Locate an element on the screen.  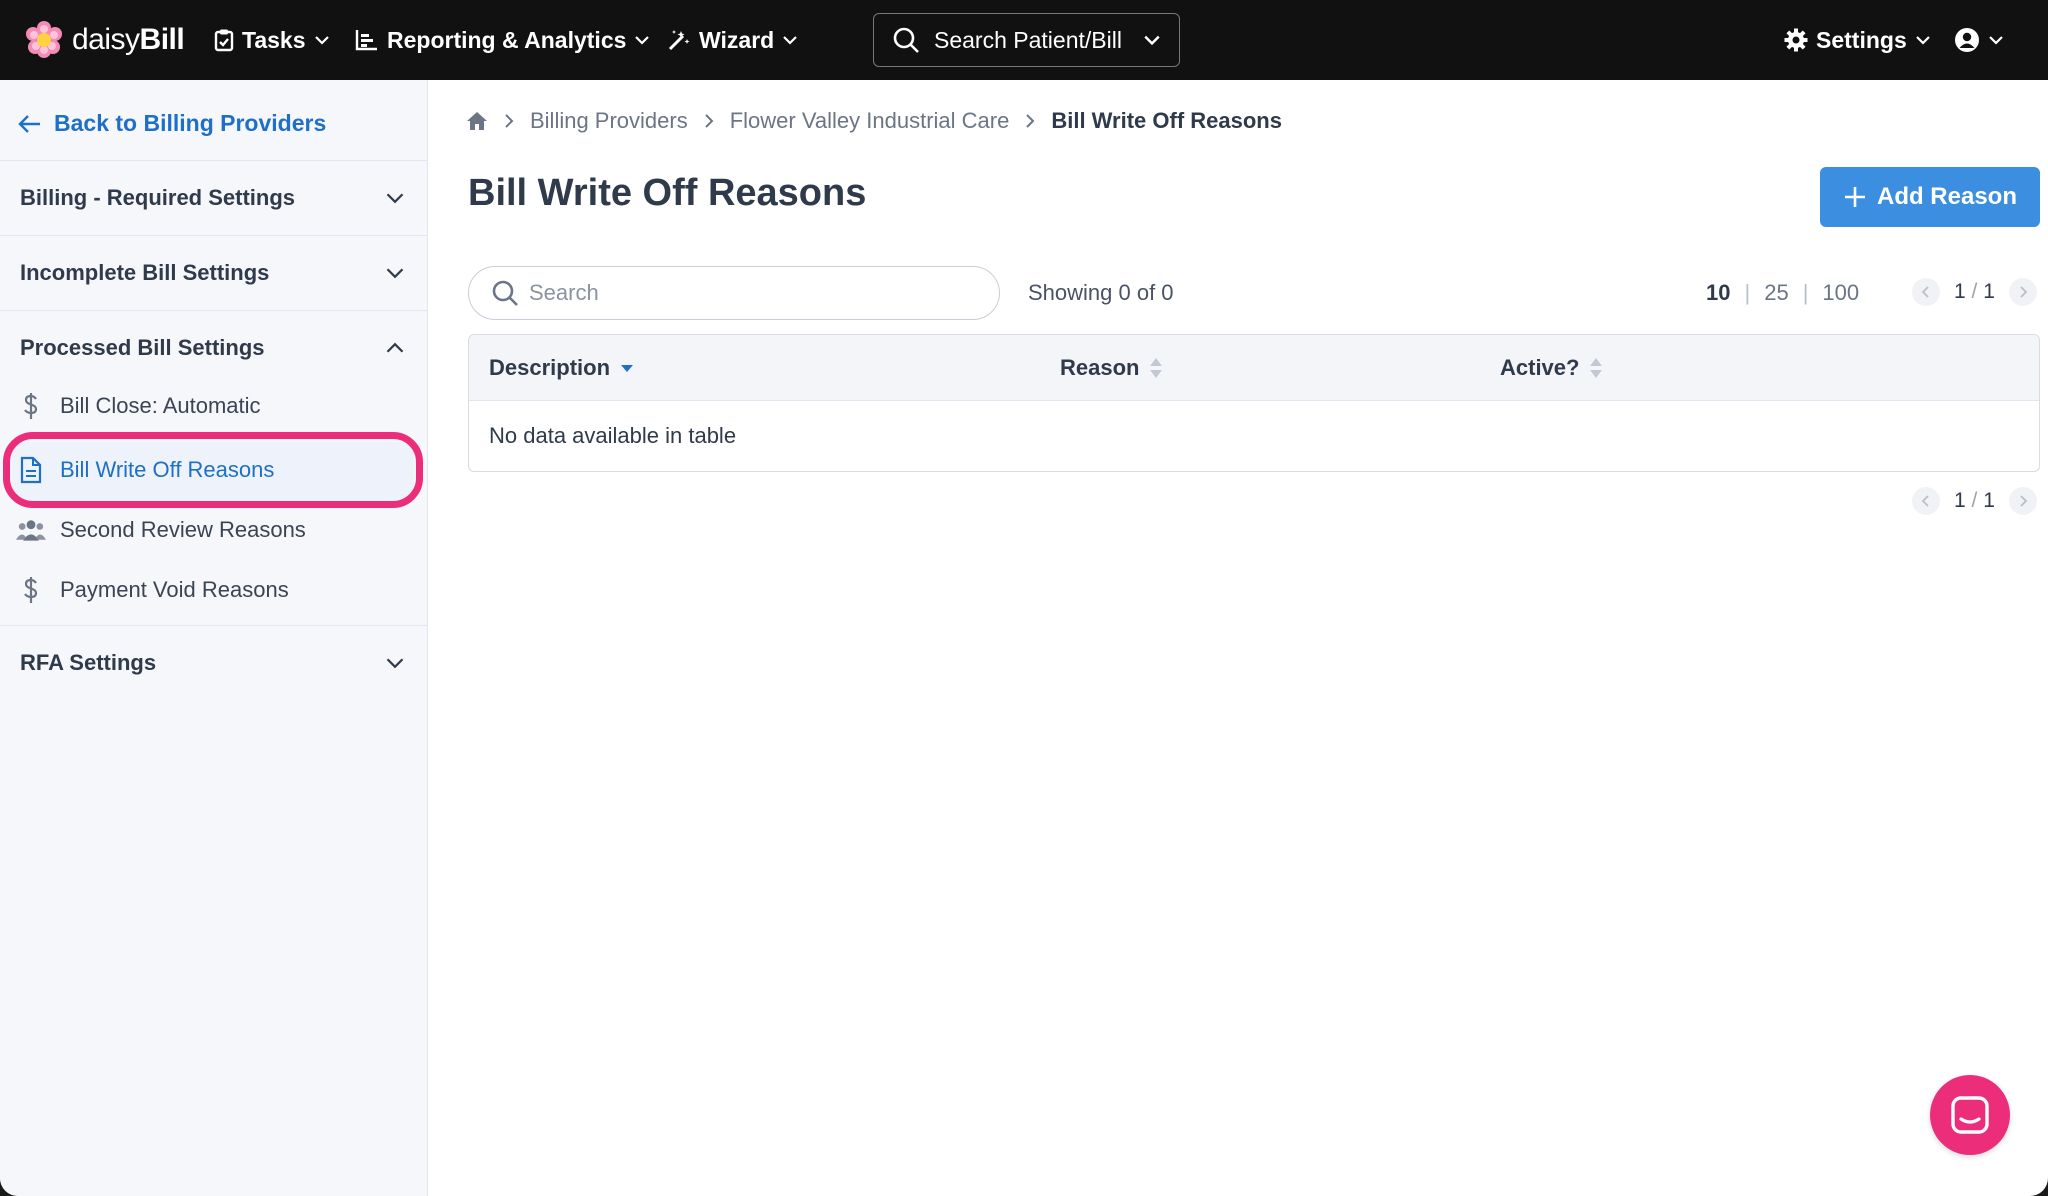
nav-reporting: Reporting & Analytics is located at coordinates (502, 40).